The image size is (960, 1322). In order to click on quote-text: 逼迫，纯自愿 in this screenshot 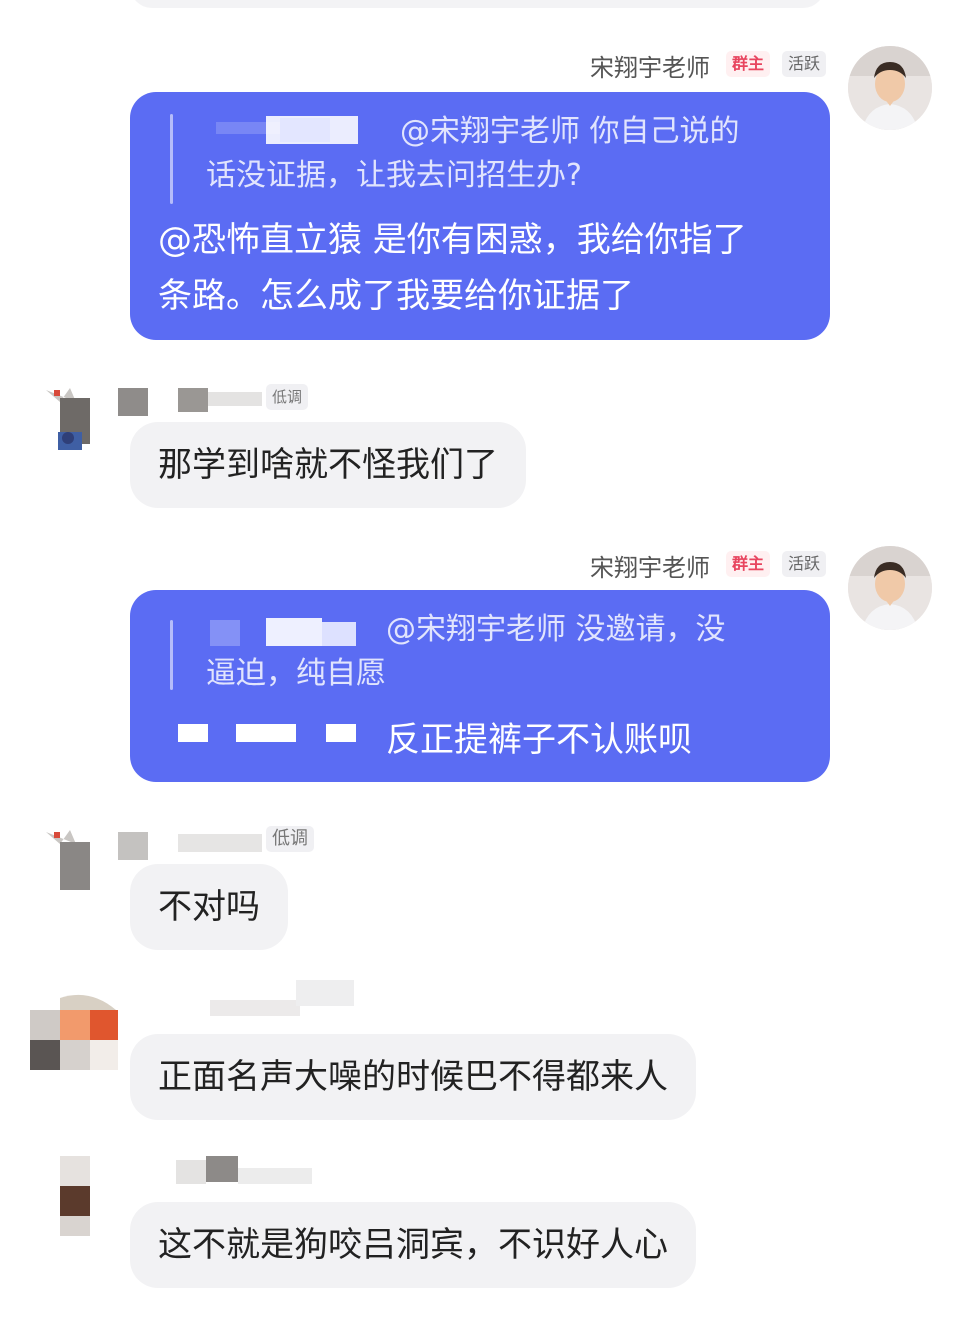, I will do `click(296, 673)`.